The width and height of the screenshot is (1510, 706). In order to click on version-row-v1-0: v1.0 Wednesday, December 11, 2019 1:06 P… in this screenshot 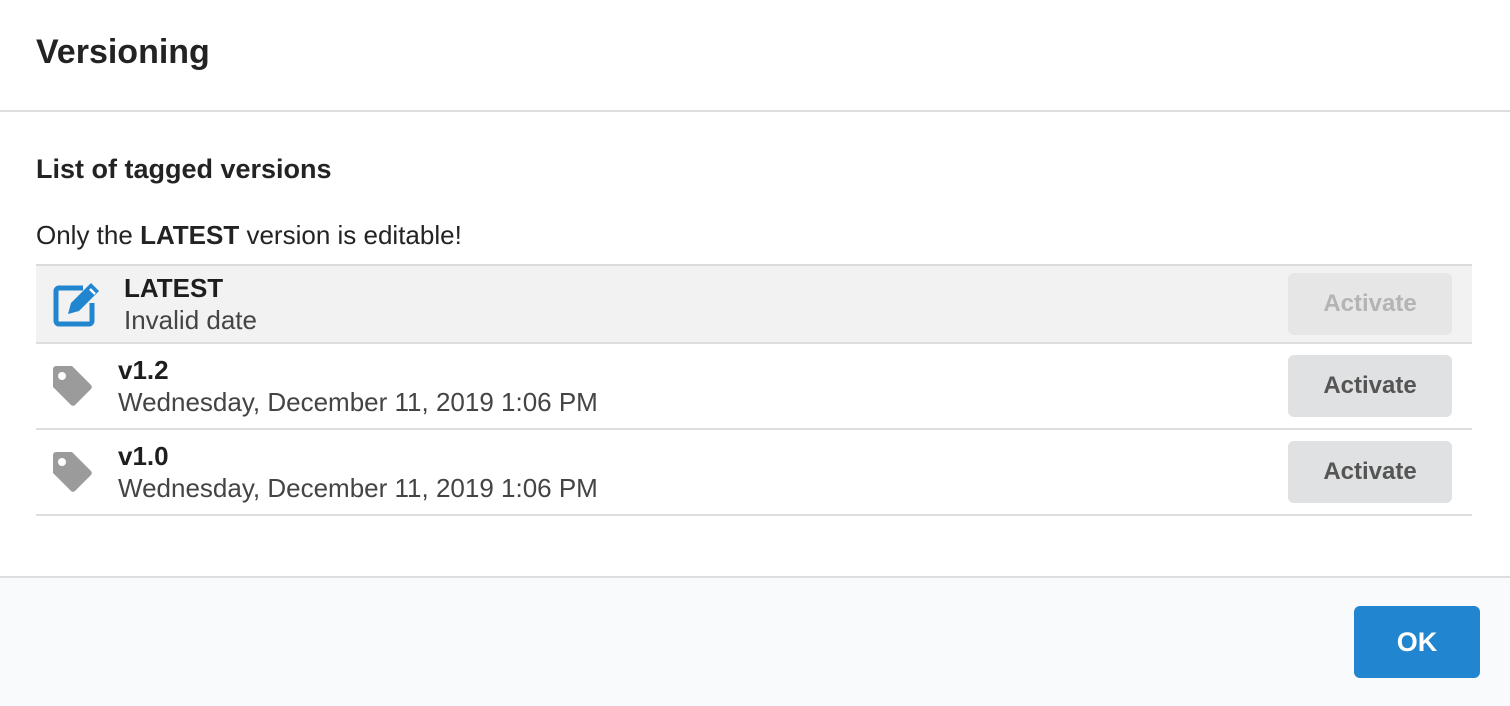, I will do `click(754, 473)`.